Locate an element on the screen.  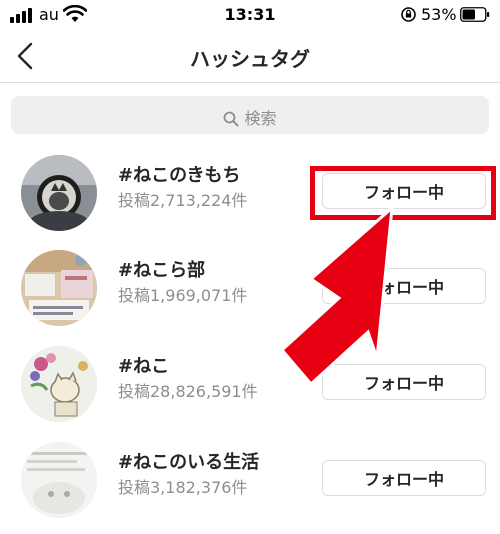
hashtag-name: #ねこのいる生活 is located at coordinates (189, 462).